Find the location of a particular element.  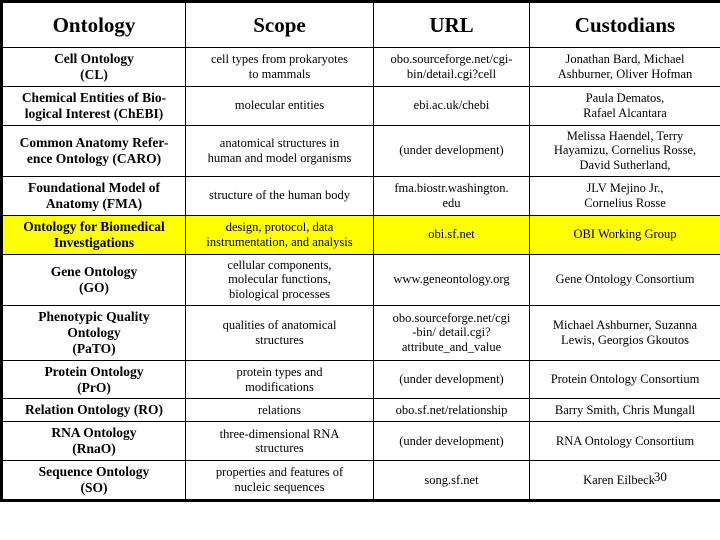

cell-url: song.sf.net is located at coordinates (451, 481).